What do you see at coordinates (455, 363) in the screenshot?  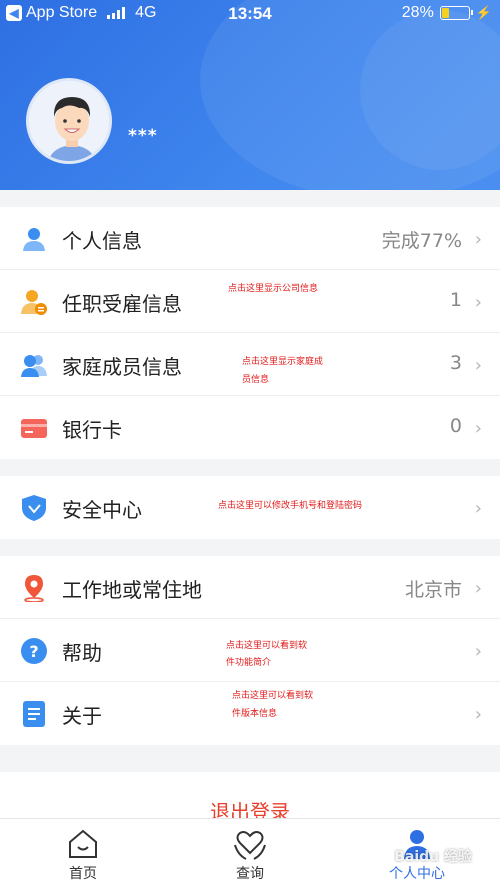 I see `family-count: 3` at bounding box center [455, 363].